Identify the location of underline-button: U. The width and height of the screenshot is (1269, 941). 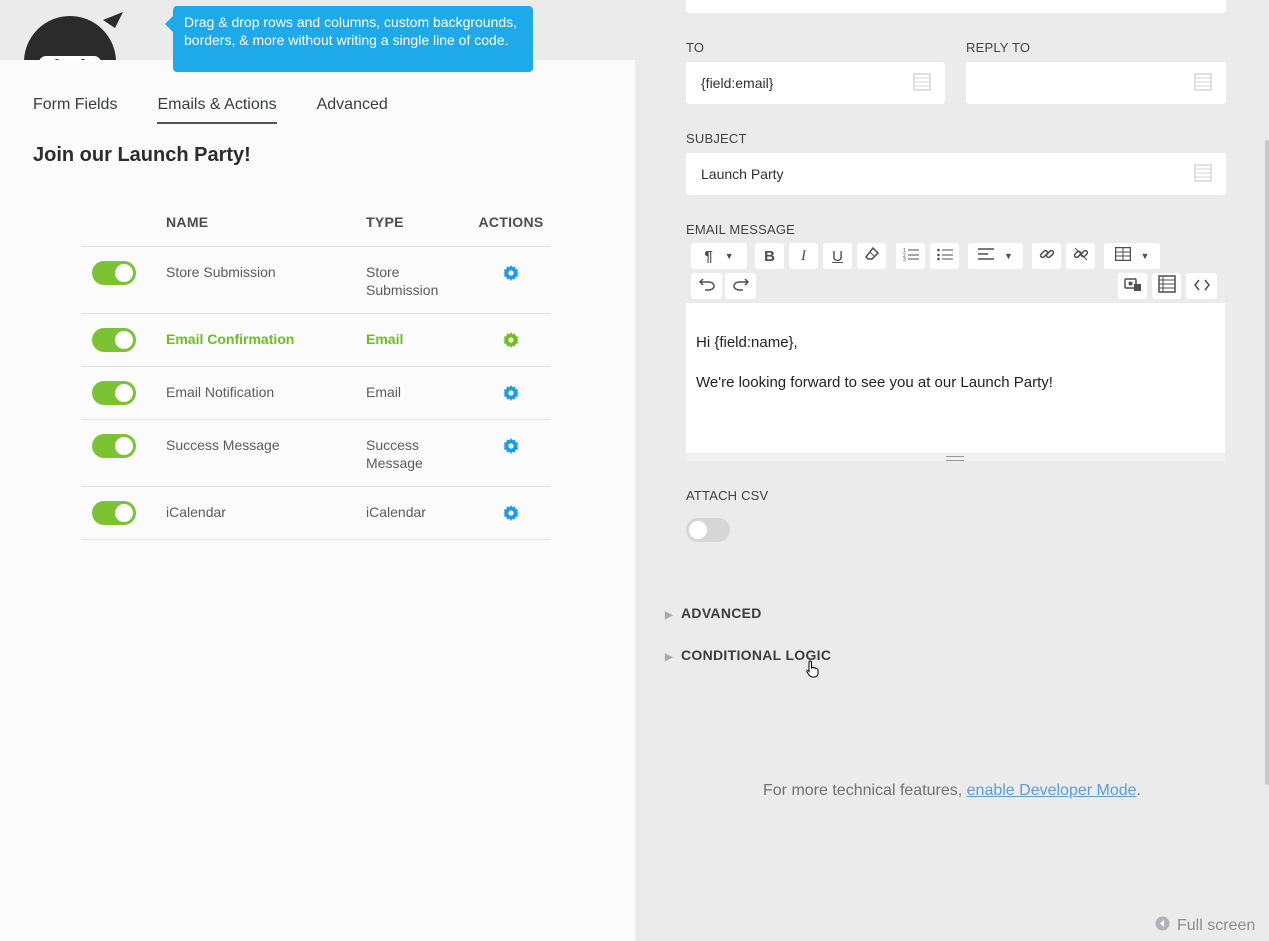
(837, 256).